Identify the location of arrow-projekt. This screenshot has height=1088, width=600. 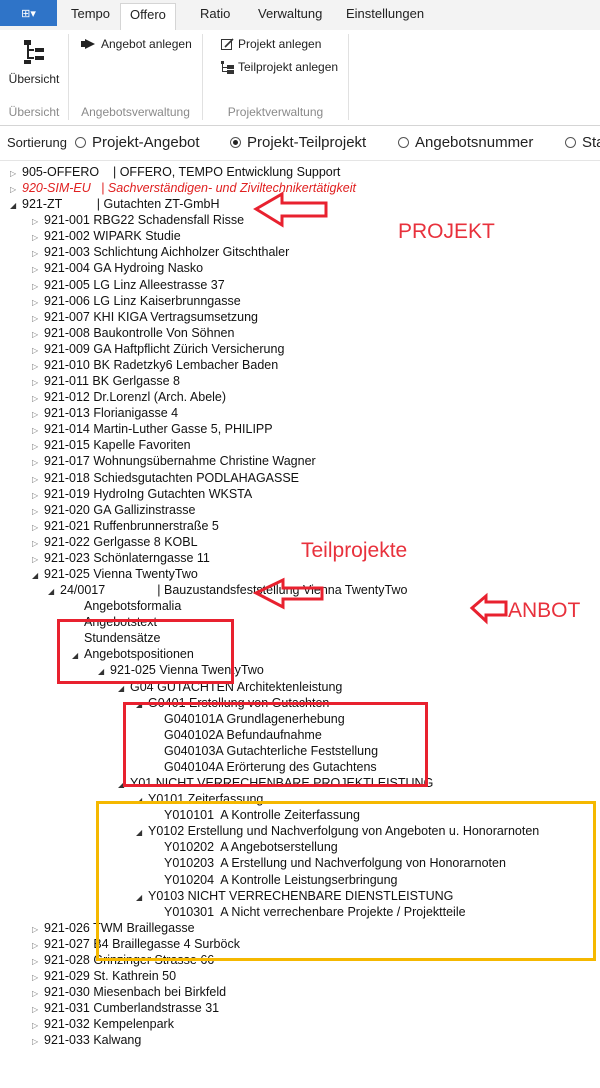
(290, 209).